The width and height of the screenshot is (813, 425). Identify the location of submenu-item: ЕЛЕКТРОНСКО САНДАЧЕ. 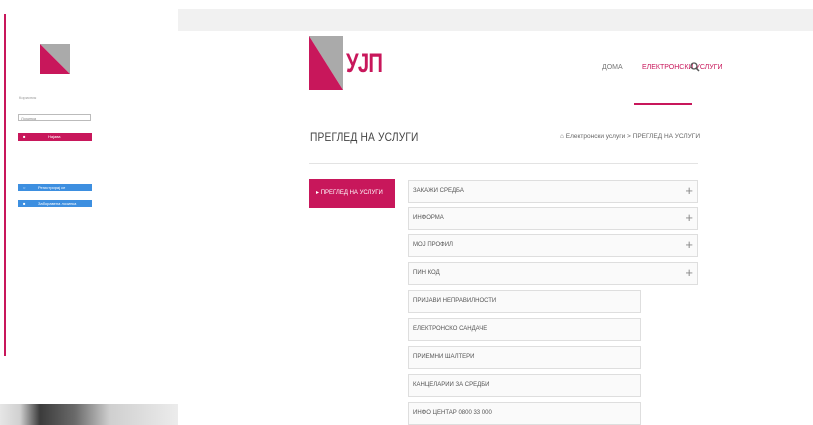
(524, 329).